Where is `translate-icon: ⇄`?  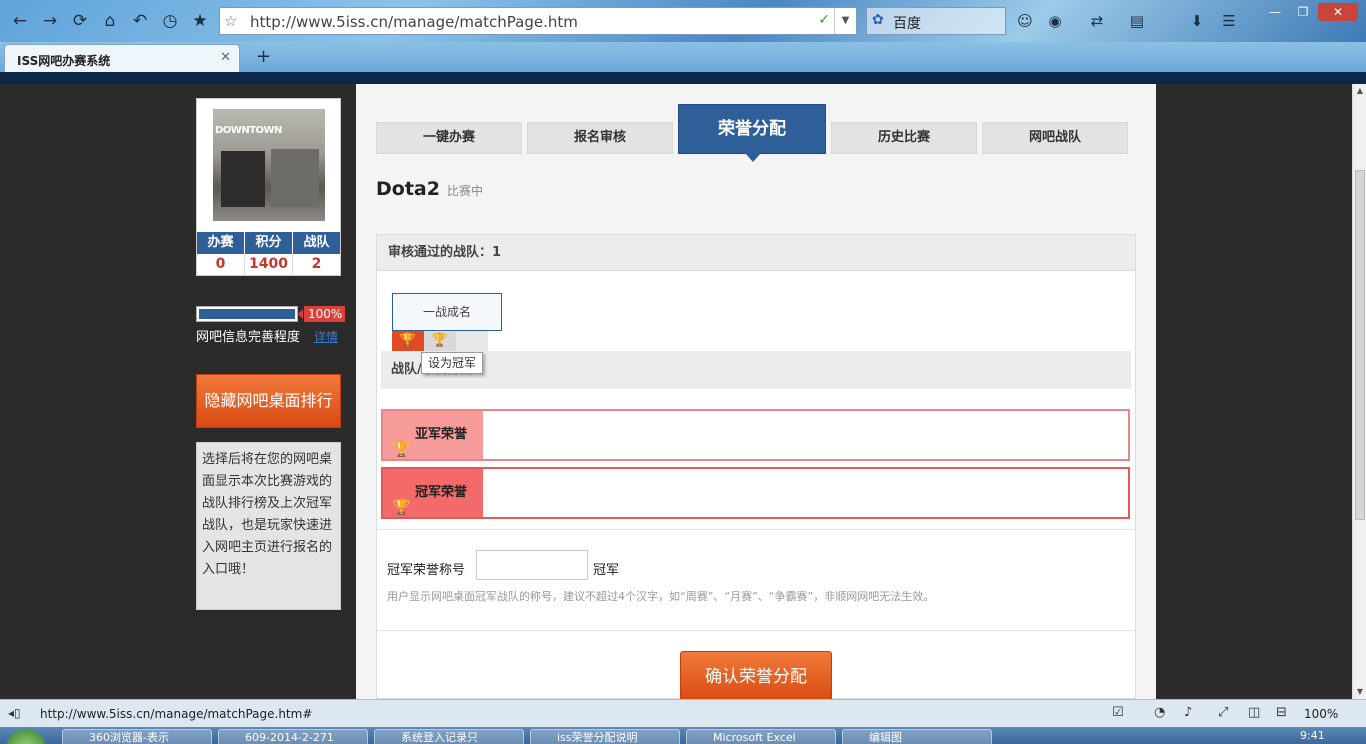
translate-icon: ⇄ is located at coordinates (1097, 21).